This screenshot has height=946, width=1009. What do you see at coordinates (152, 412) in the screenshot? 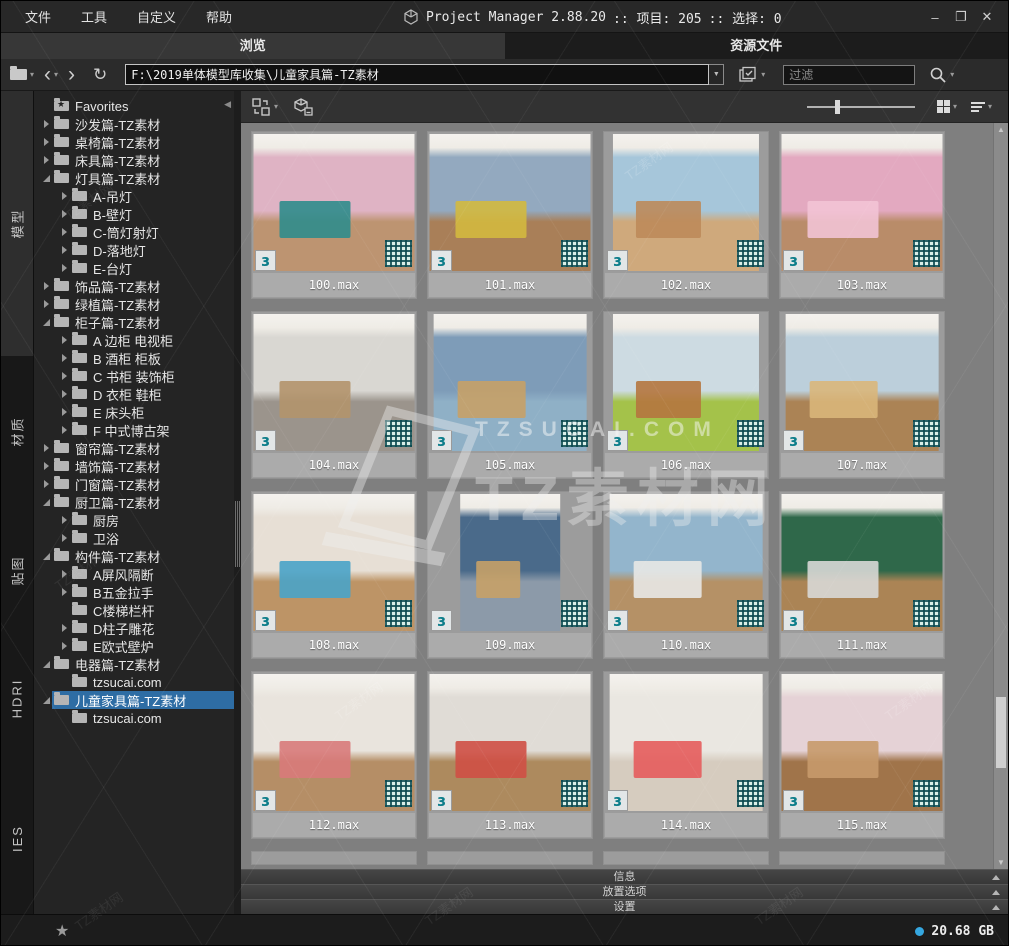
I see `tree-item-body: E 床头柜` at bounding box center [152, 412].